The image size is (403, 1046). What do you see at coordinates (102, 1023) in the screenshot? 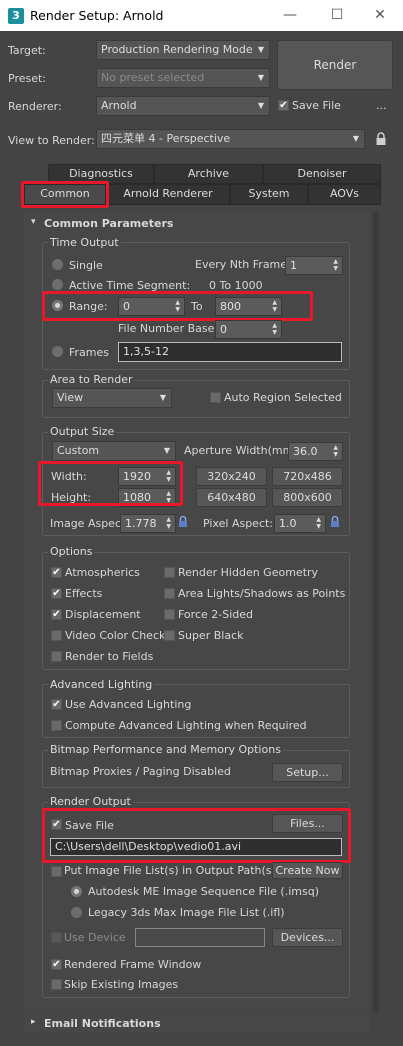
I see `email-notifications-title: Email Notifications` at bounding box center [102, 1023].